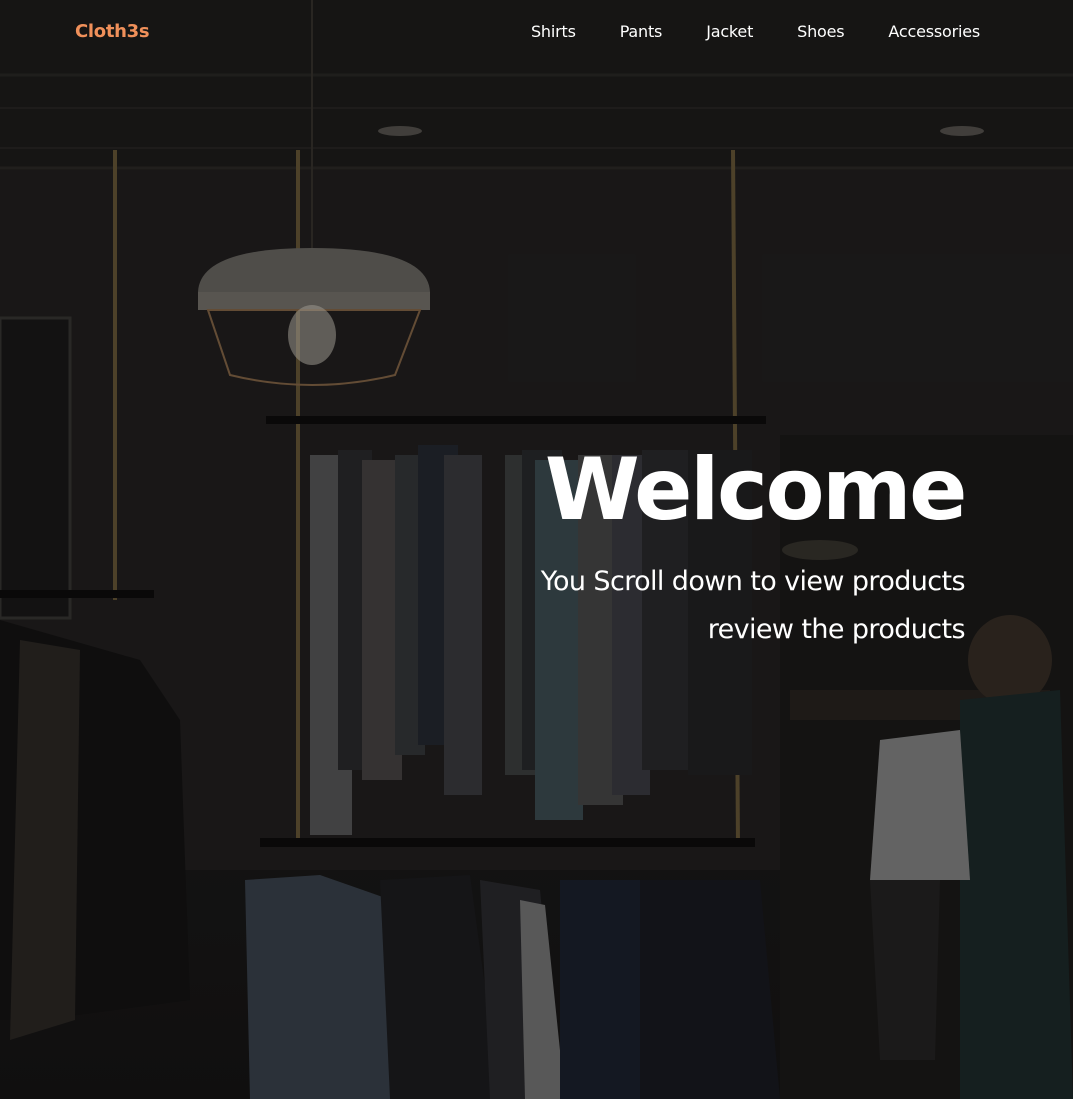  What do you see at coordinates (112, 31) in the screenshot?
I see `brand-logo: Cloth3s` at bounding box center [112, 31].